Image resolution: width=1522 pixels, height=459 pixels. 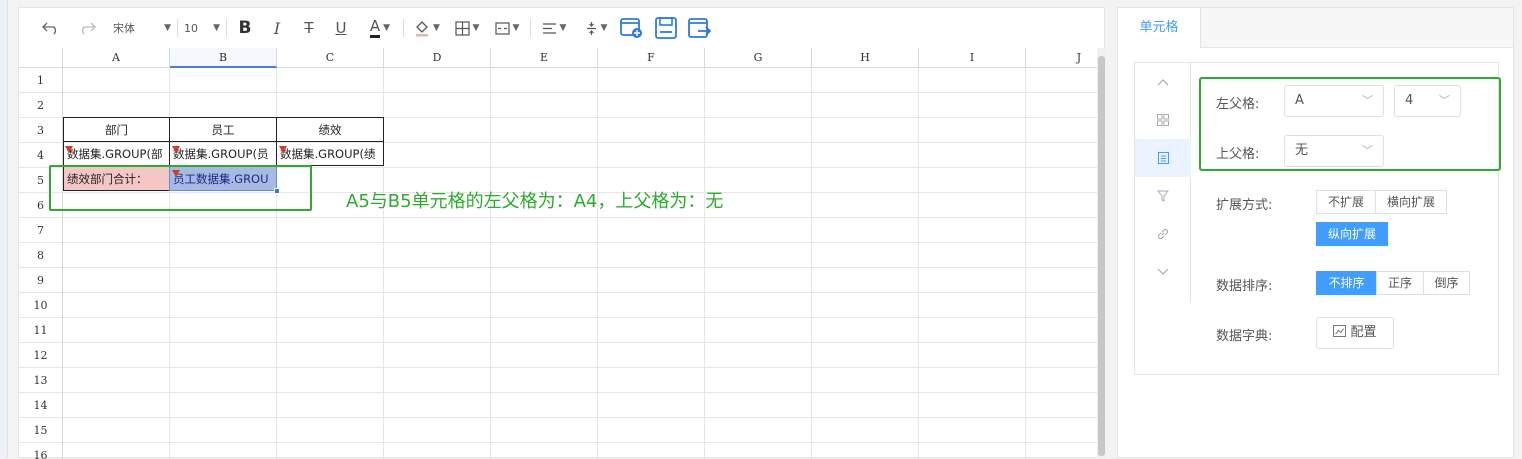 What do you see at coordinates (191, 28) in the screenshot?
I see `font-size-value: 10` at bounding box center [191, 28].